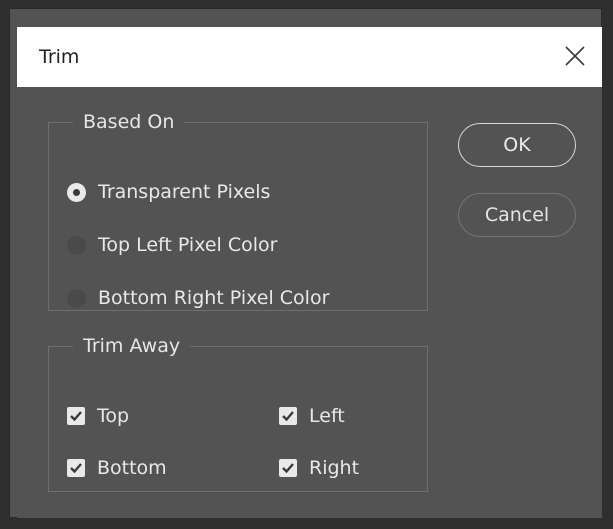 The height and width of the screenshot is (529, 613). Describe the element at coordinates (132, 346) in the screenshot. I see `trim-away-legend: Trim Away` at that location.